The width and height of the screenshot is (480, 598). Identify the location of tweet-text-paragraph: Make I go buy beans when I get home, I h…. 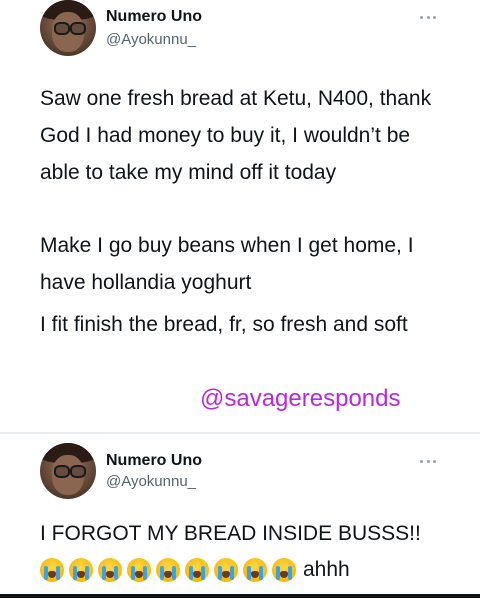
(227, 264).